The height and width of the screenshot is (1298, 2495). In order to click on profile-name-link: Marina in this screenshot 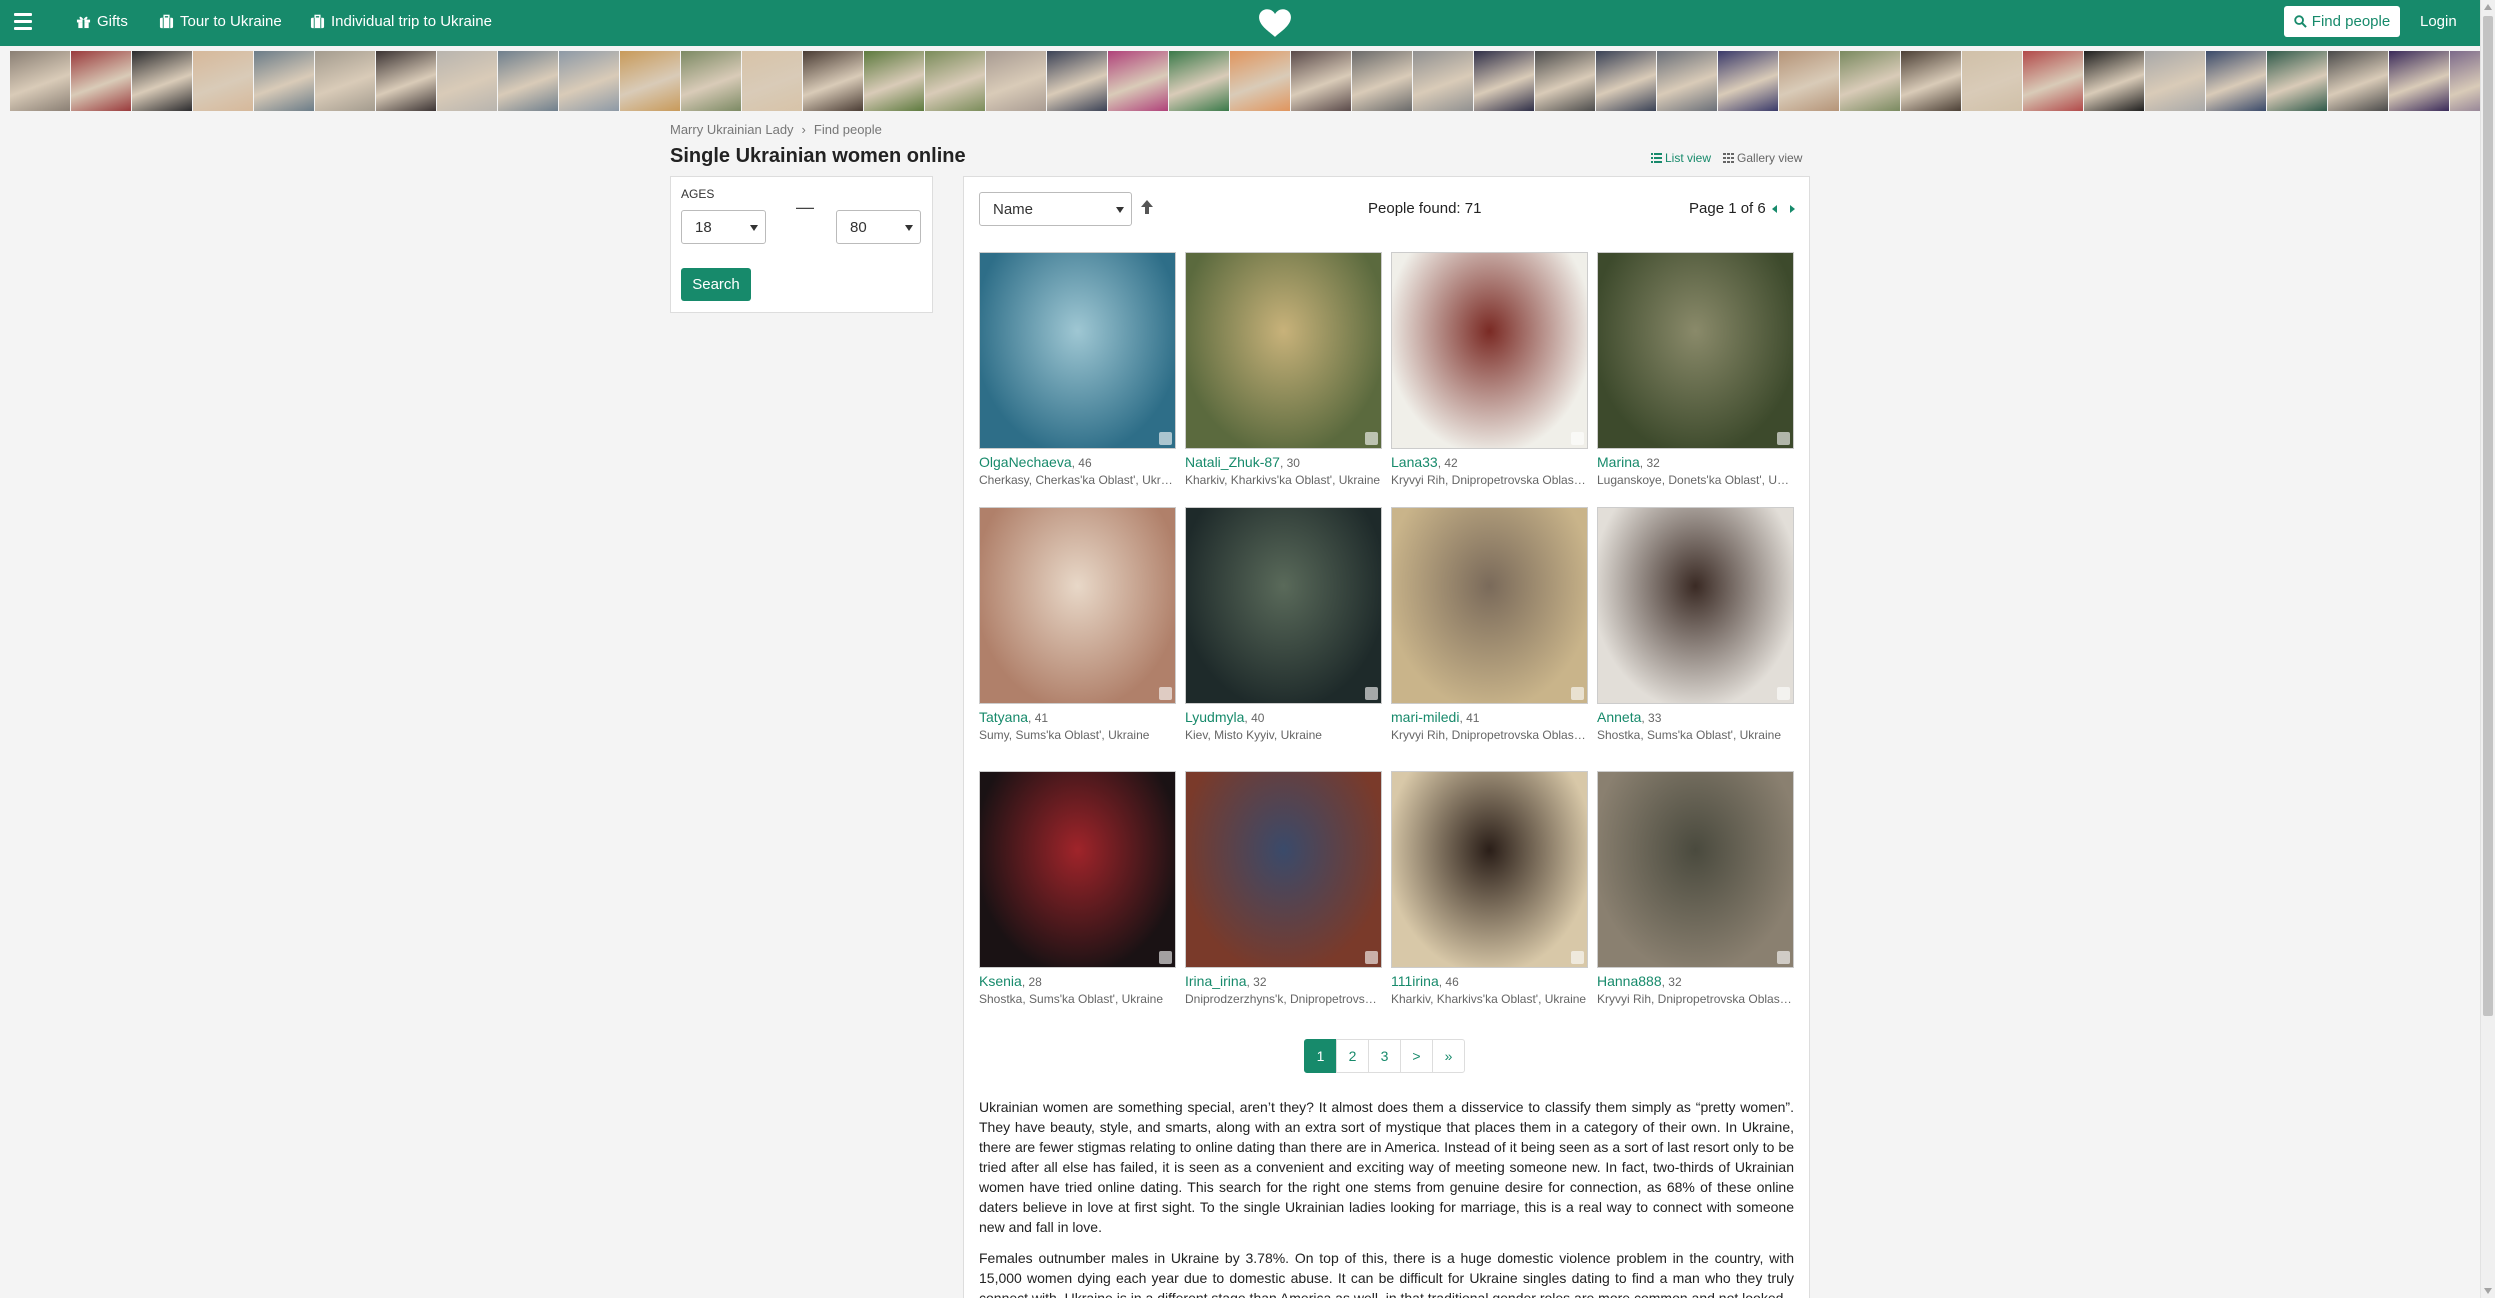, I will do `click(1618, 462)`.